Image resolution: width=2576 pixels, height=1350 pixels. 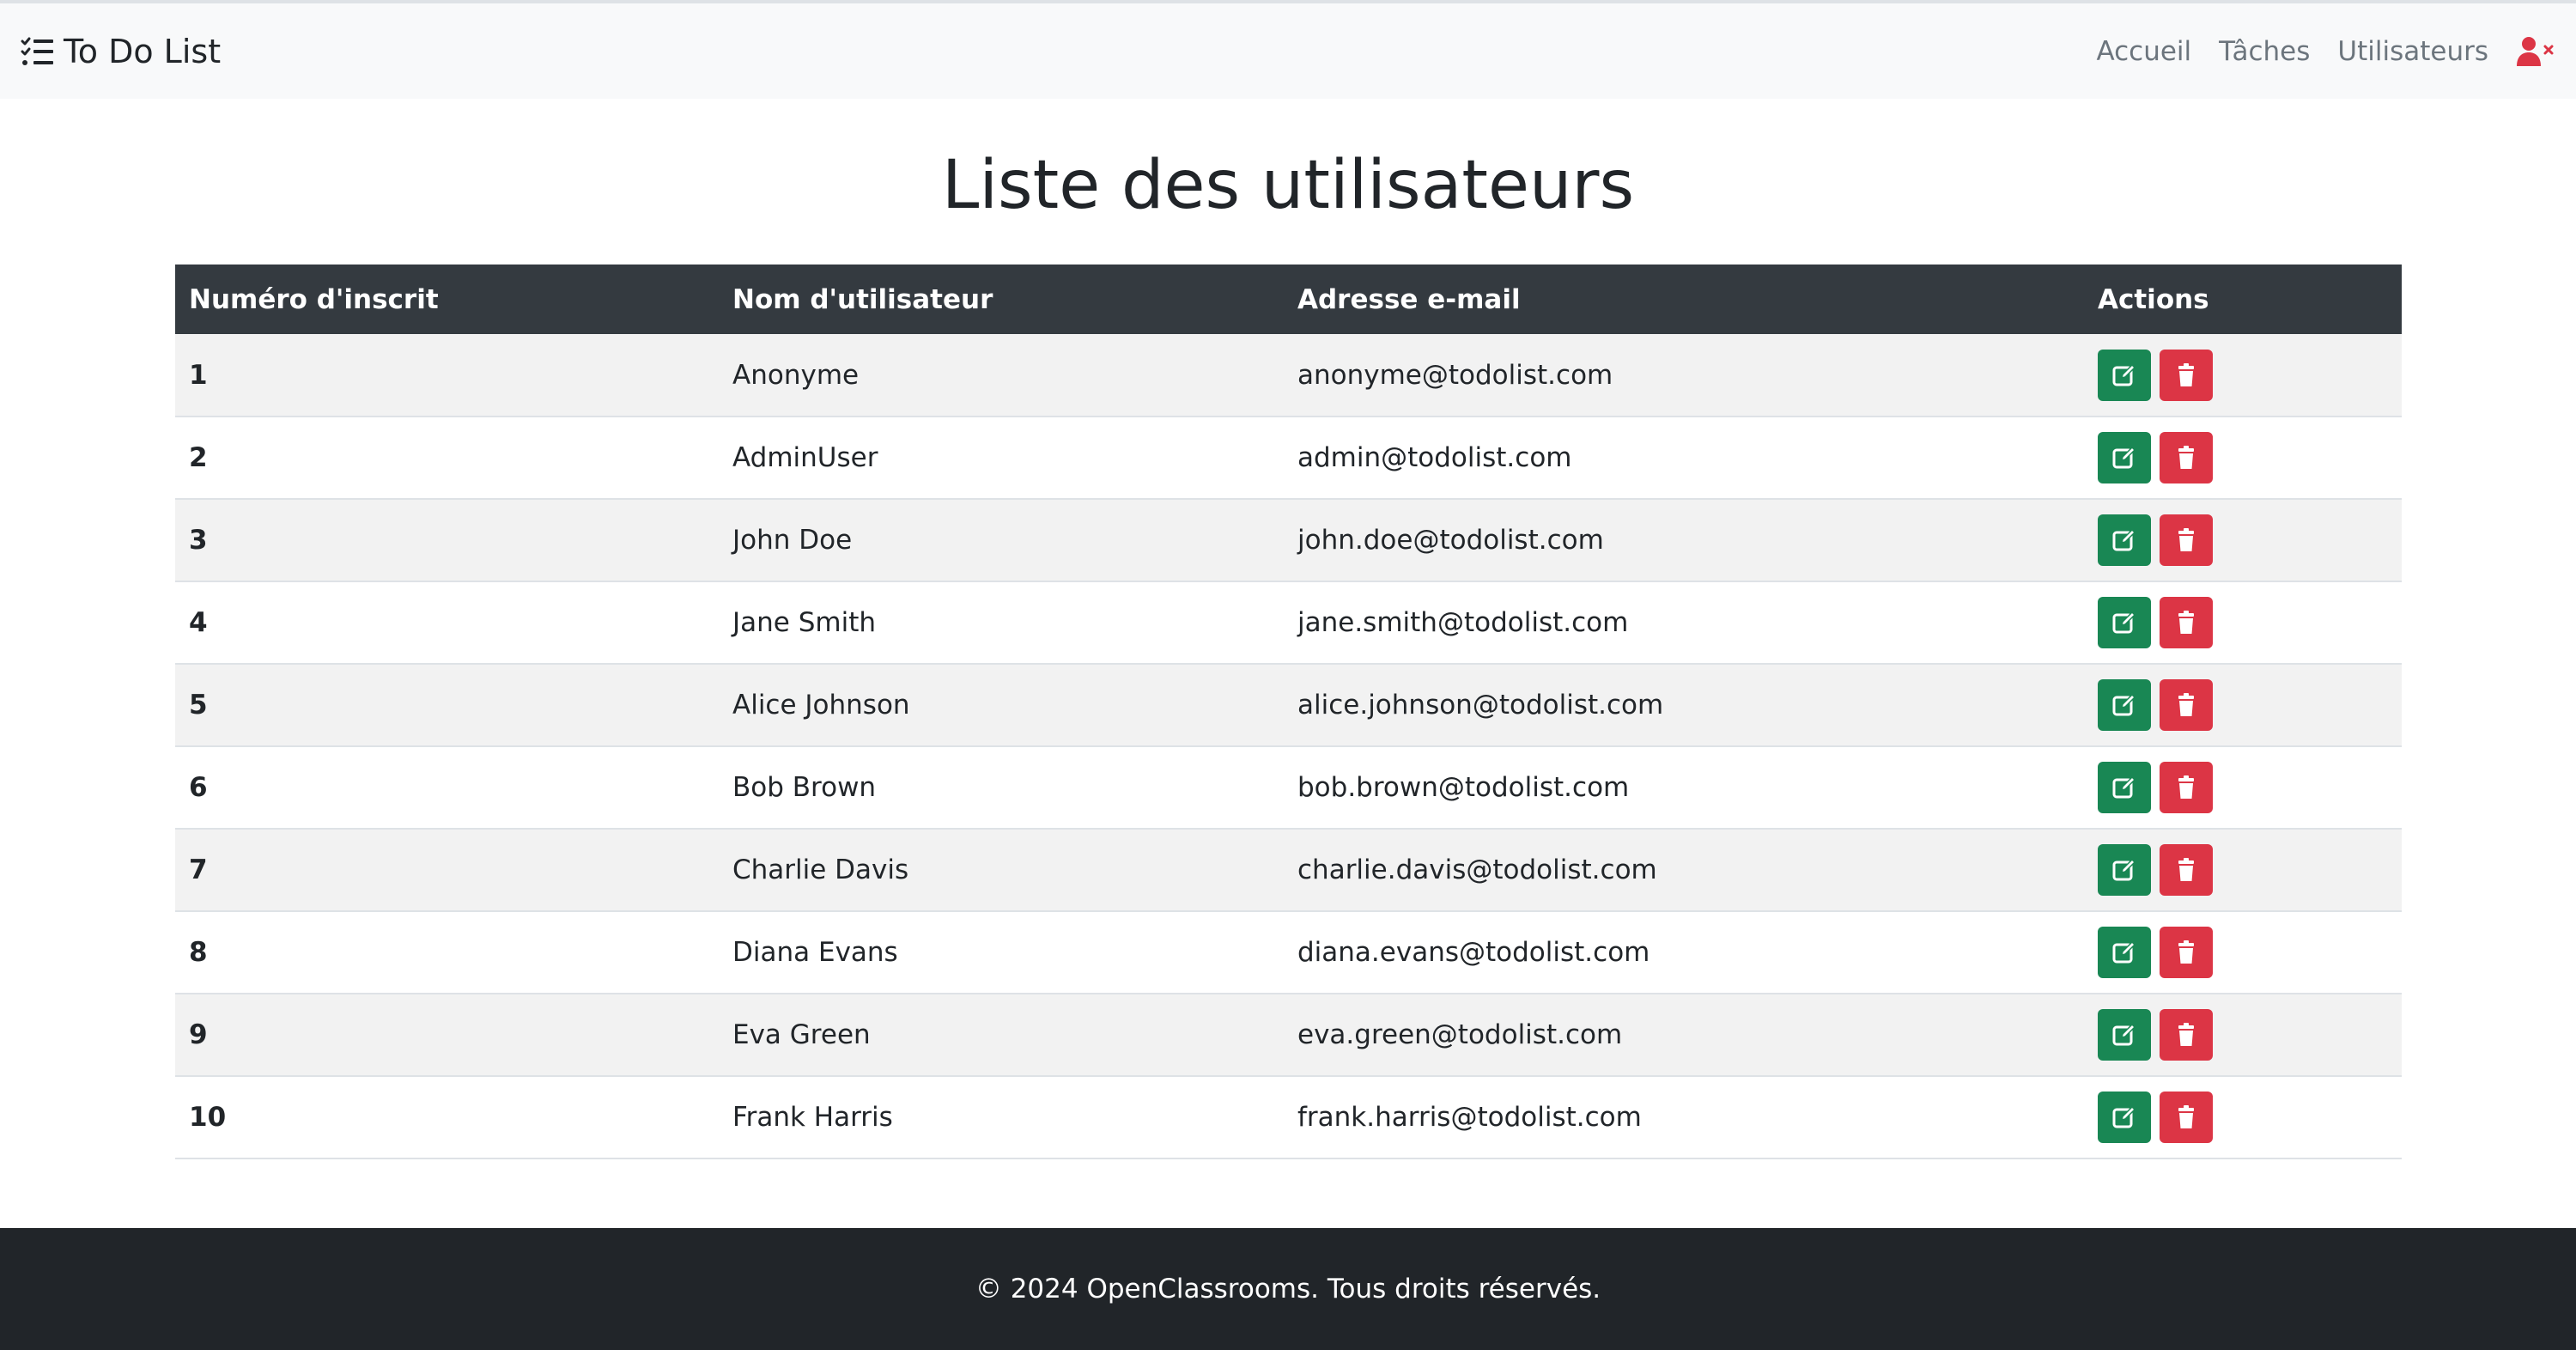 What do you see at coordinates (447, 458) in the screenshot?
I see `user-id: 2` at bounding box center [447, 458].